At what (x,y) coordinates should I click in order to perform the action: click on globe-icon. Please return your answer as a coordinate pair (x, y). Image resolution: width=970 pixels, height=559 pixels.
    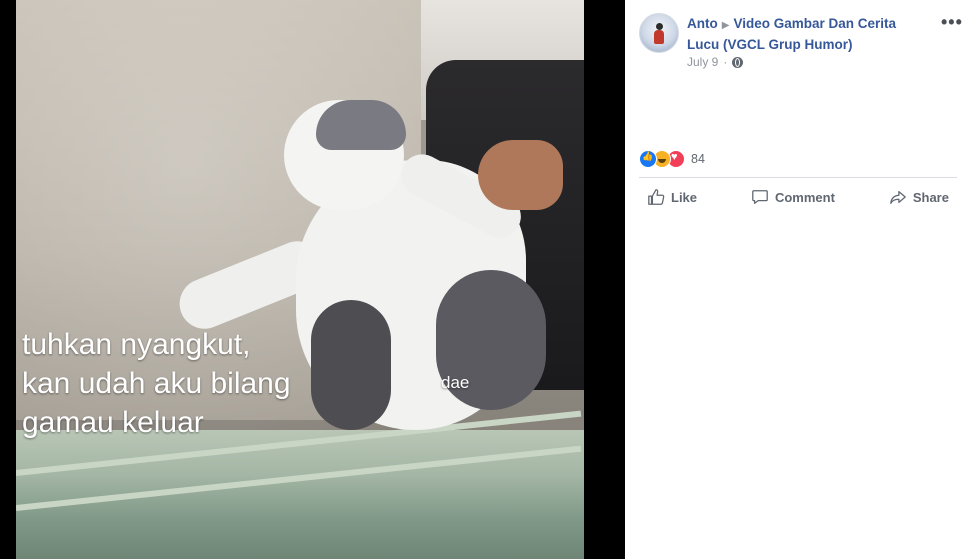
    Looking at the image, I should click on (738, 62).